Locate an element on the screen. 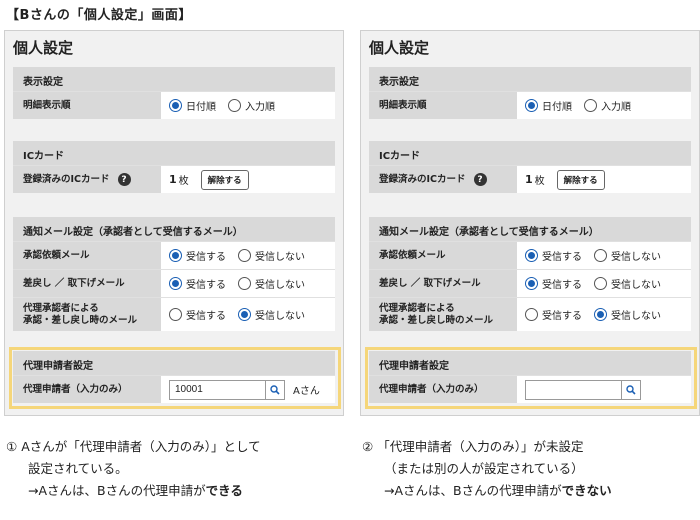  row-proxy-applicant: 代理申請者（入力のみ） Aさん is located at coordinates (174, 389).